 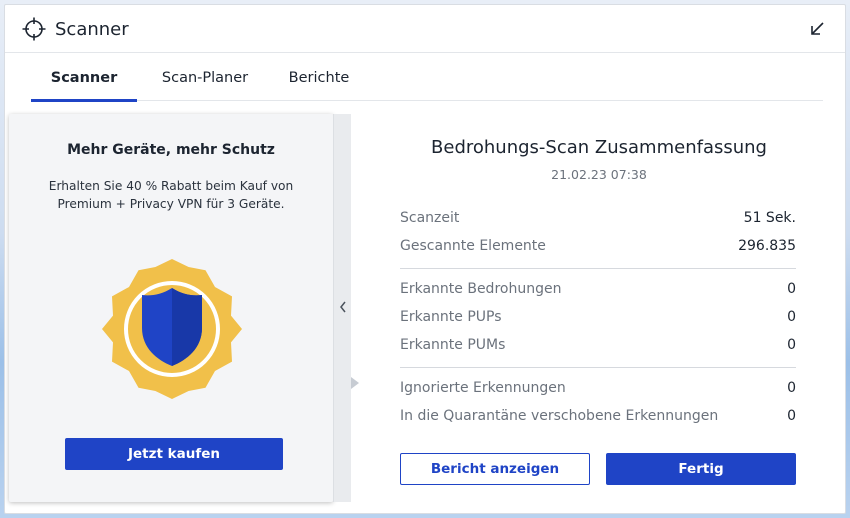 I want to click on summary-date: 21.02.23 07:38, so click(x=599, y=174).